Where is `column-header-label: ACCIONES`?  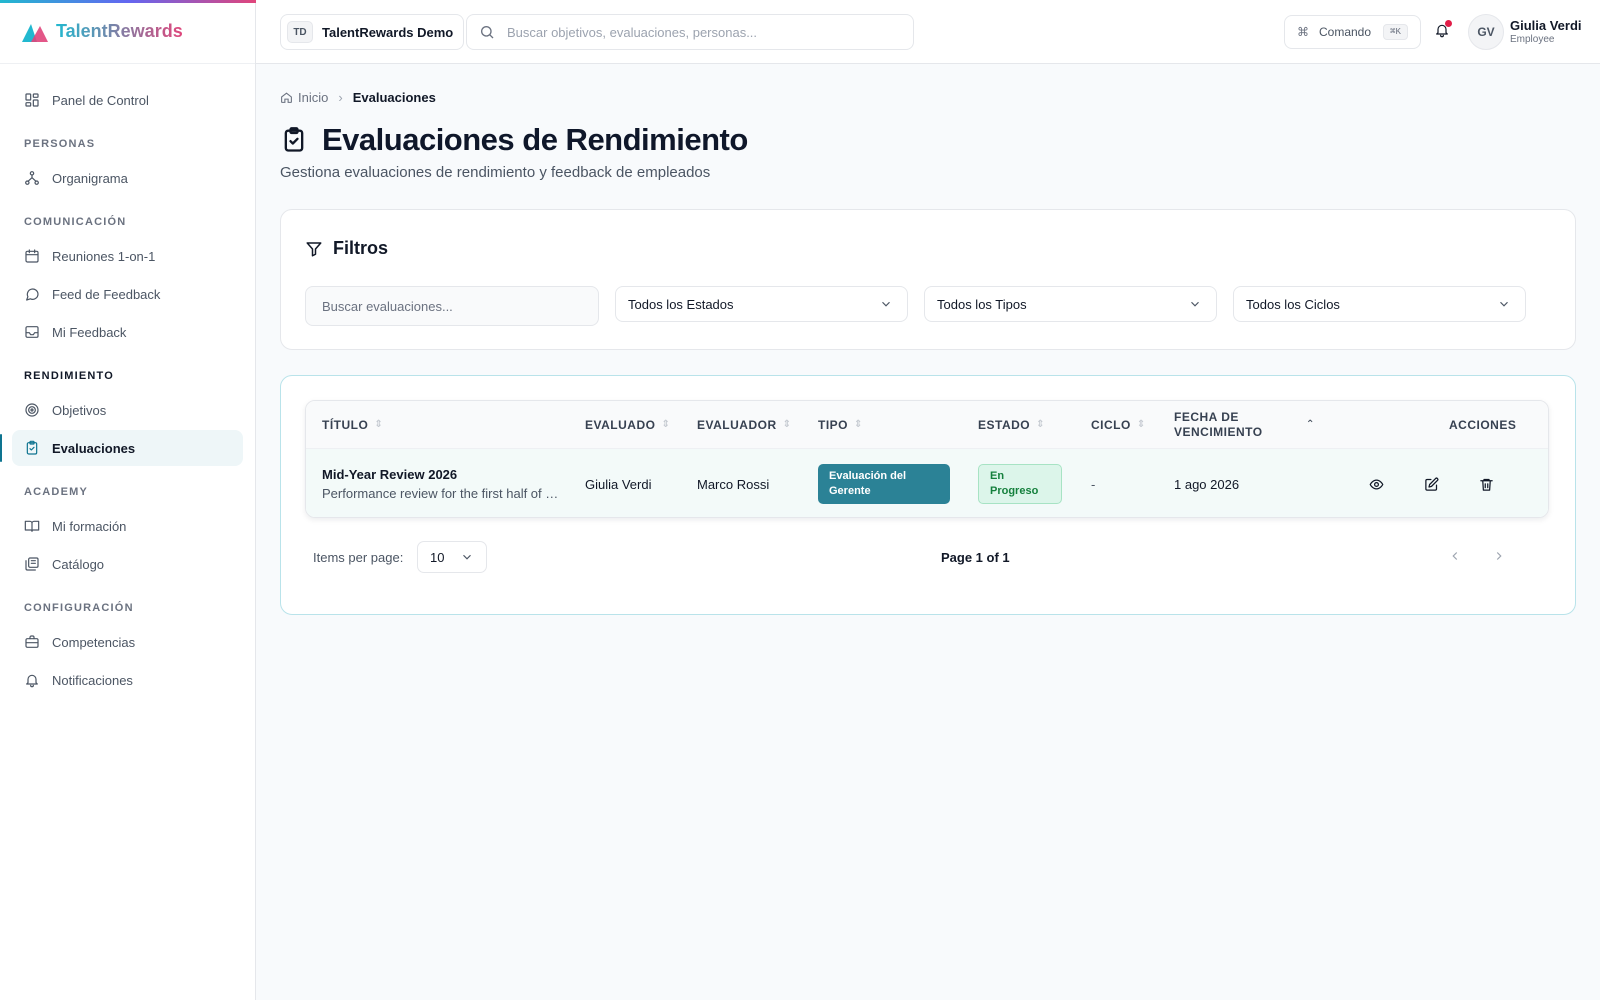 column-header-label: ACCIONES is located at coordinates (1483, 425).